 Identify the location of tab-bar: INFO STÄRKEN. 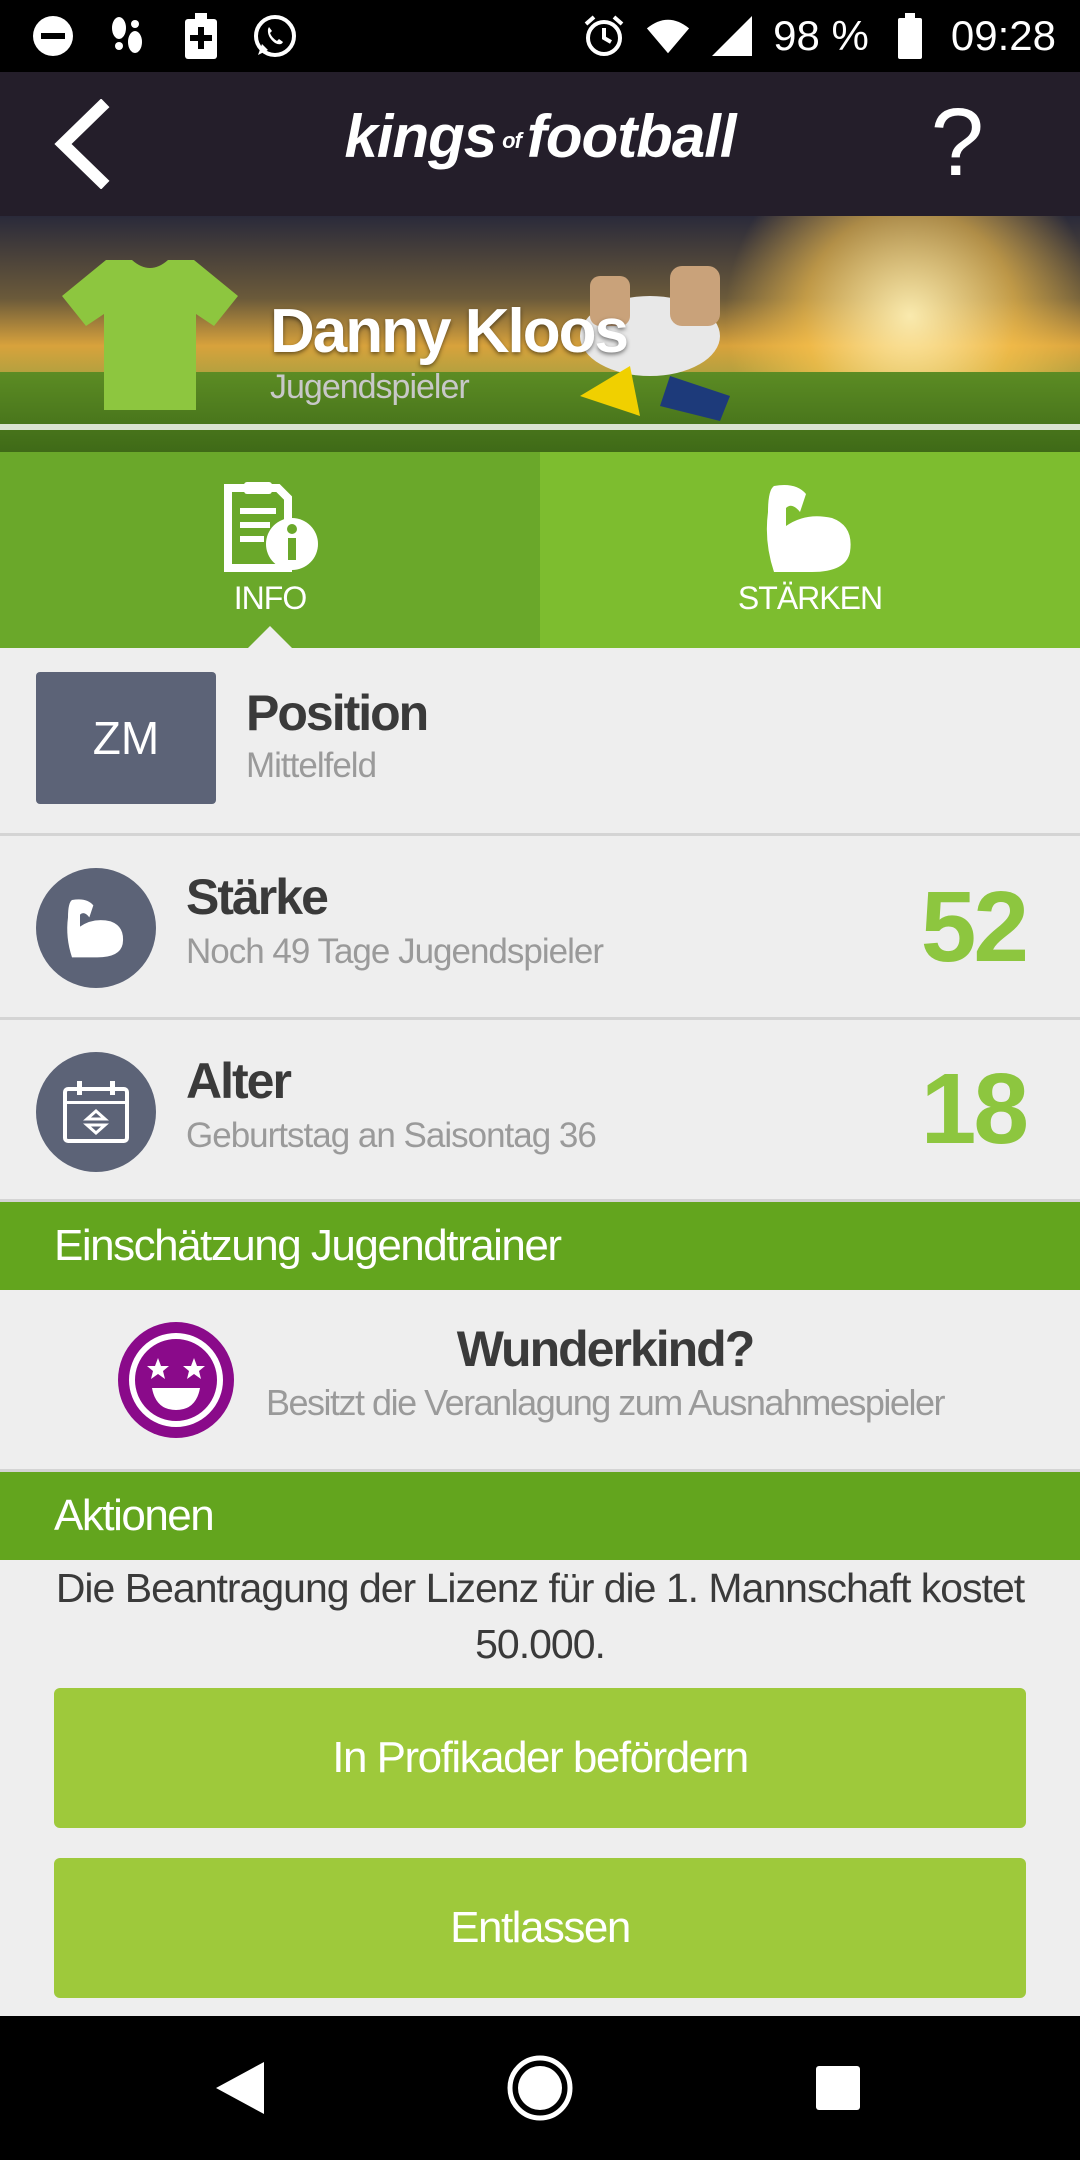
(540, 550).